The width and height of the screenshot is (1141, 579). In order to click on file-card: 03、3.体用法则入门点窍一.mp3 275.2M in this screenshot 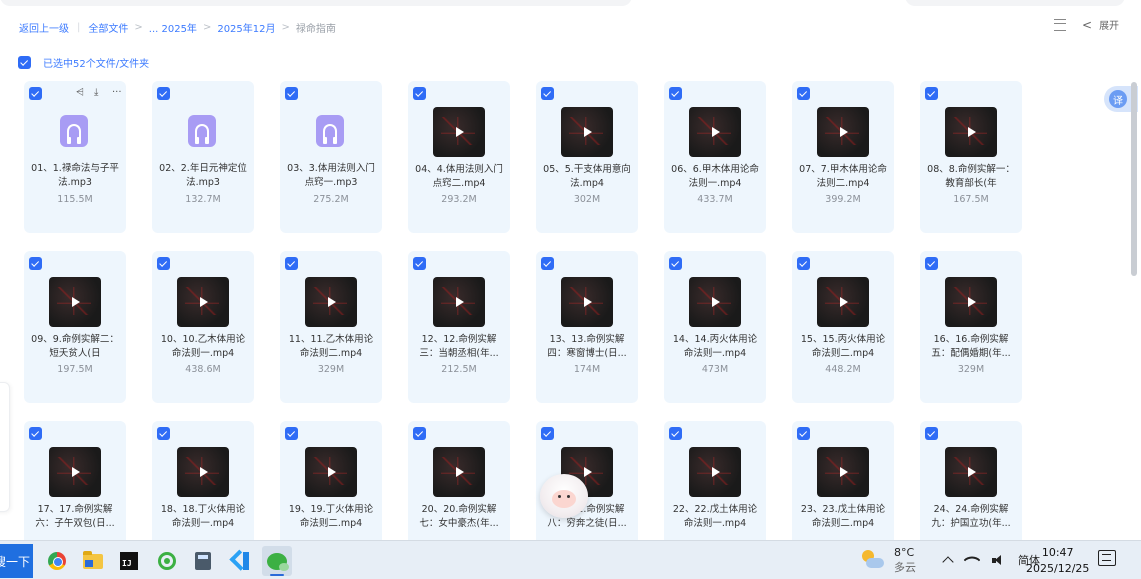, I will do `click(331, 157)`.